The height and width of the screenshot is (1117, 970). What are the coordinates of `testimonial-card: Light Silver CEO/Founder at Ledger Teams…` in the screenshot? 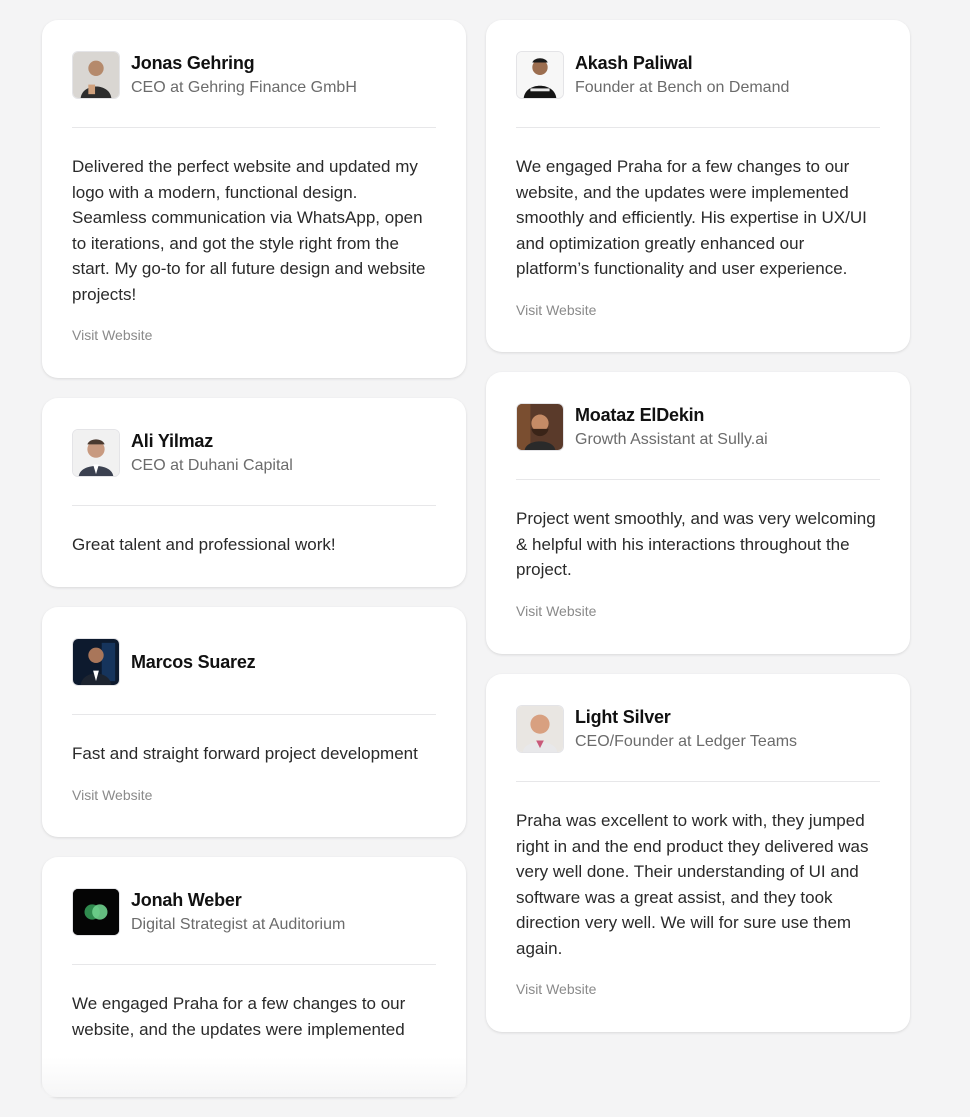 It's located at (698, 853).